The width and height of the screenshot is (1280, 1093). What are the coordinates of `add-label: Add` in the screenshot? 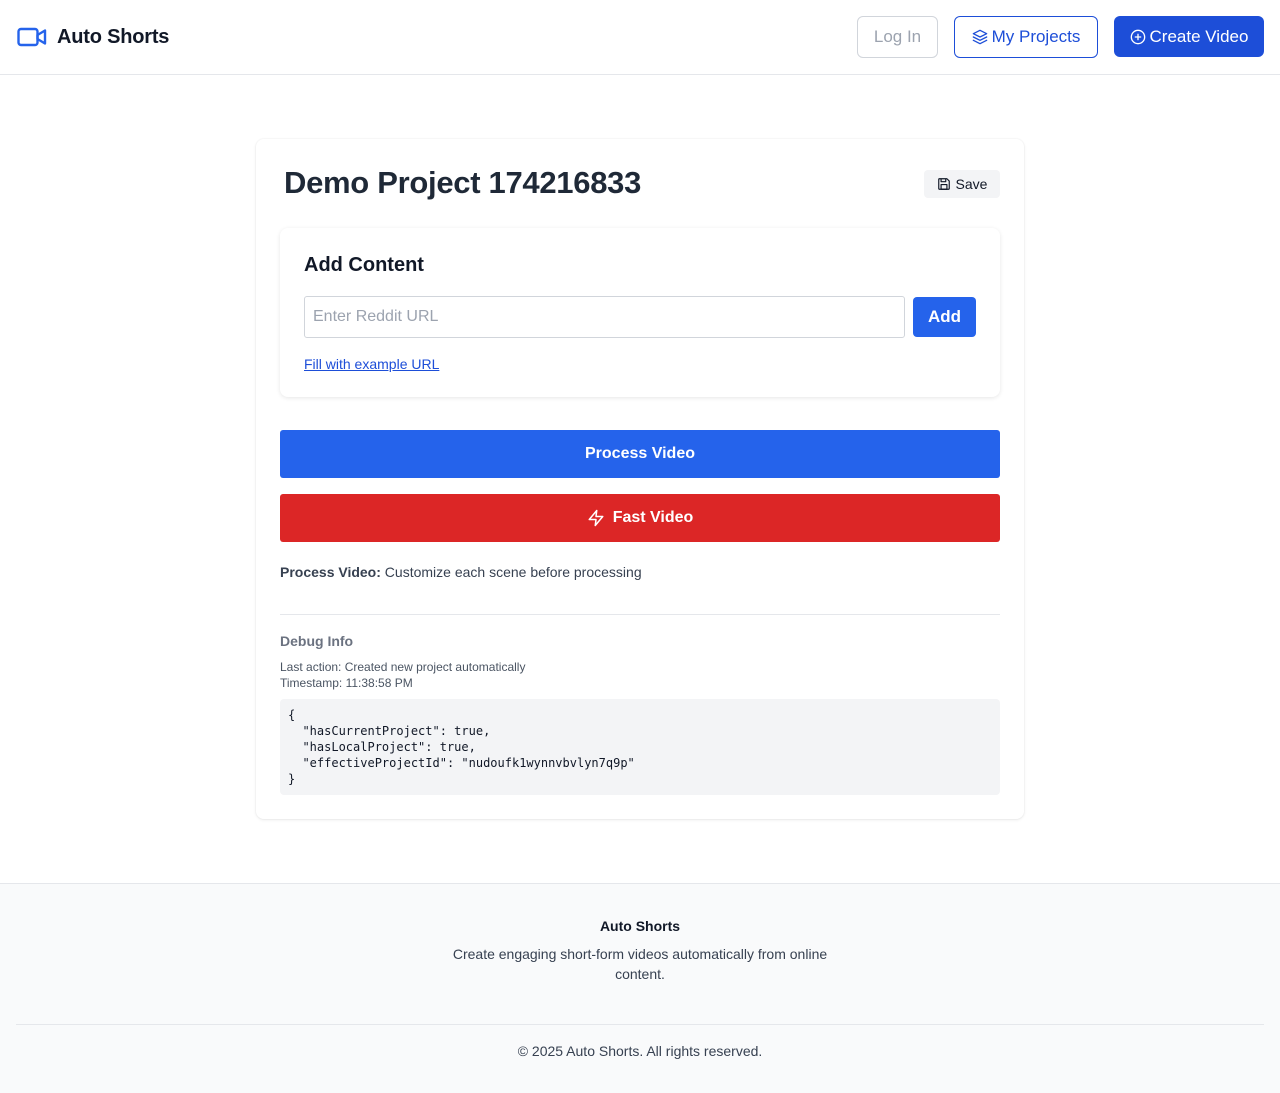 It's located at (944, 316).